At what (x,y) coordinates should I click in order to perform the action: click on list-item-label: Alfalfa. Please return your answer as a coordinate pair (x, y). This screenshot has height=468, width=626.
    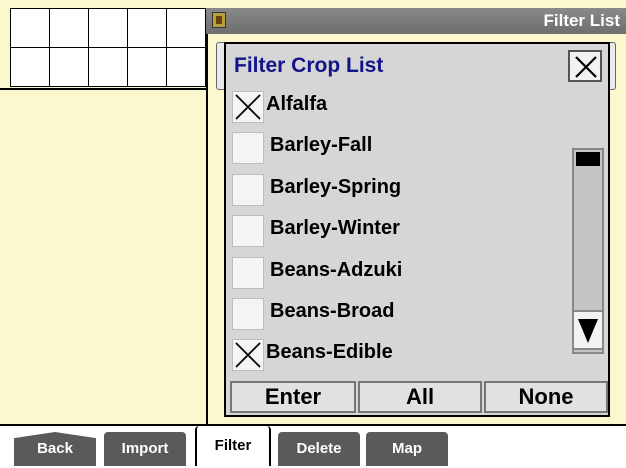
    Looking at the image, I should click on (297, 104).